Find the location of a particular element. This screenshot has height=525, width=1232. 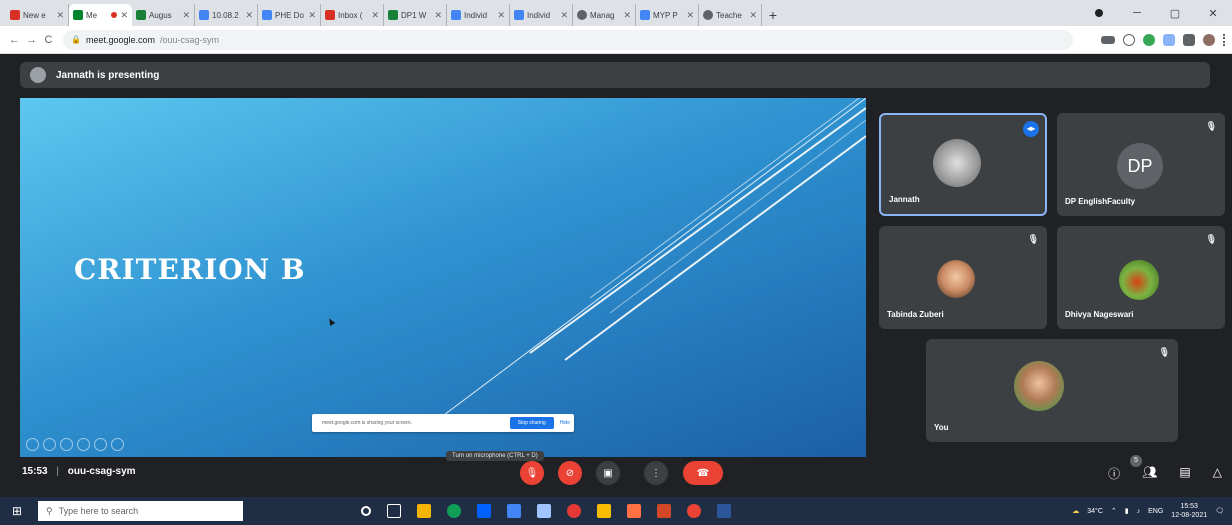

weather-temp: 34°C is located at coordinates (1095, 511).